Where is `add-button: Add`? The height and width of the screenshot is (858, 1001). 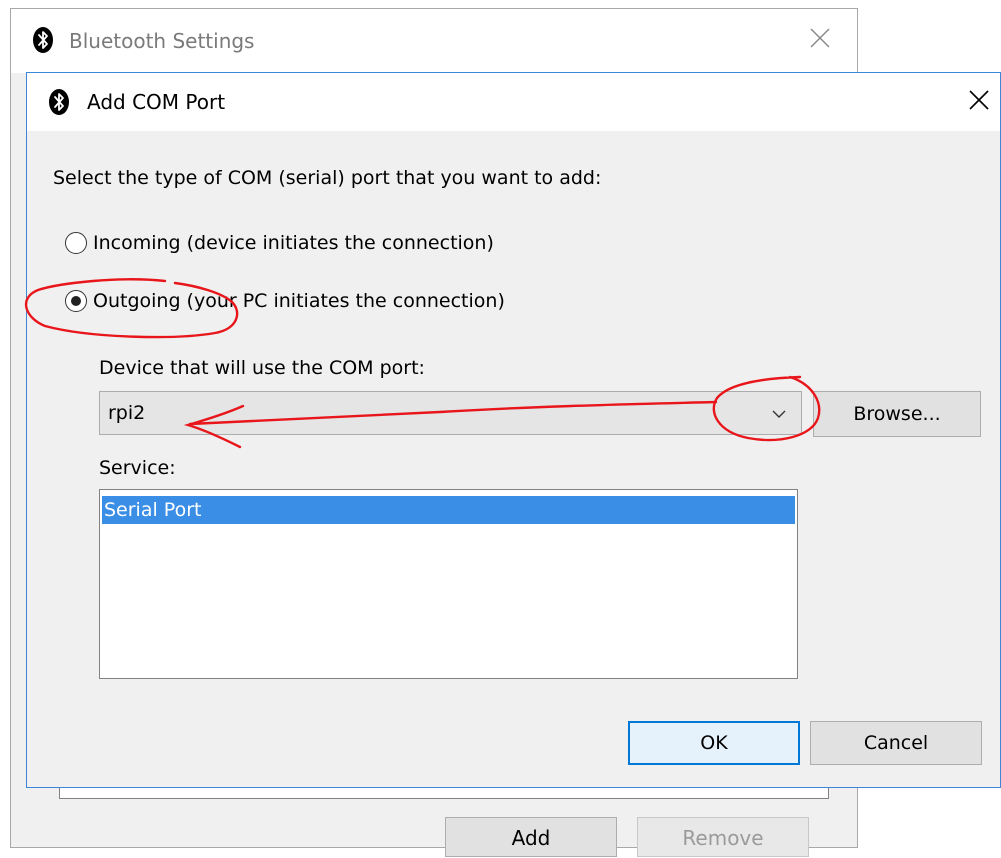
add-button: Add is located at coordinates (531, 837).